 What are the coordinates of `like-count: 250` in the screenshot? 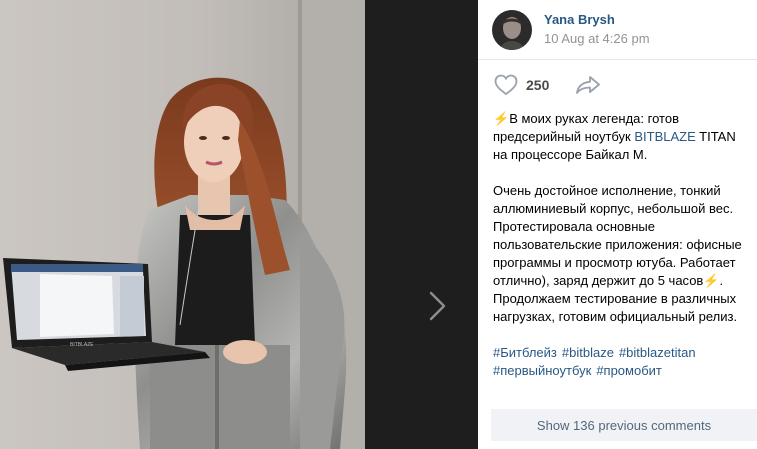 It's located at (538, 85).